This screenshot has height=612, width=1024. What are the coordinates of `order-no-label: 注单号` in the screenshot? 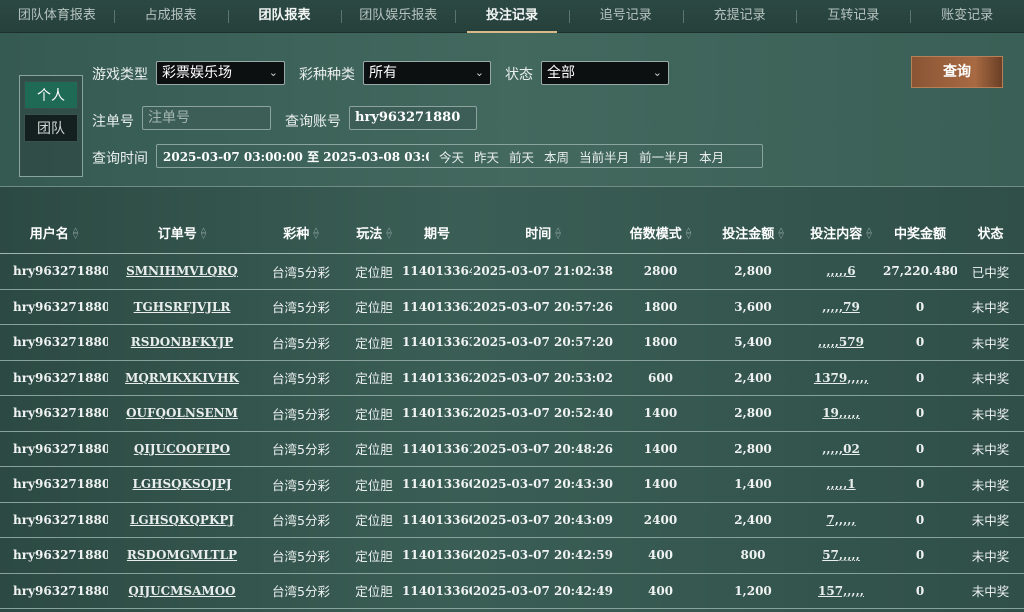 It's located at (113, 122).